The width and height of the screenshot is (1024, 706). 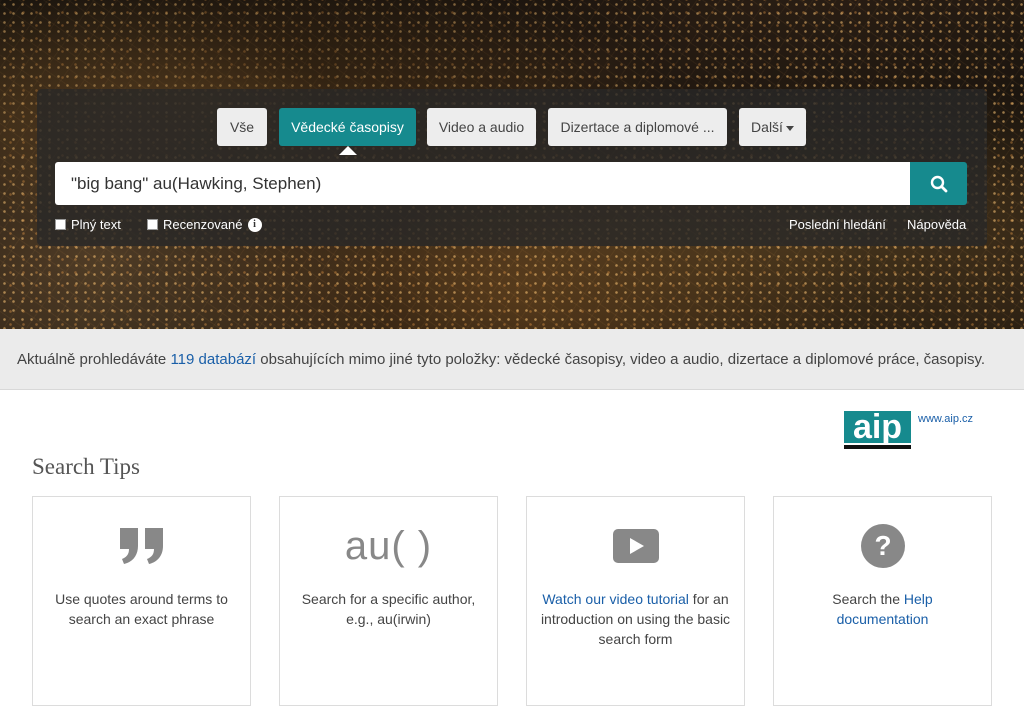 What do you see at coordinates (945, 419) in the screenshot?
I see `aip-website-link: www.aip.cz` at bounding box center [945, 419].